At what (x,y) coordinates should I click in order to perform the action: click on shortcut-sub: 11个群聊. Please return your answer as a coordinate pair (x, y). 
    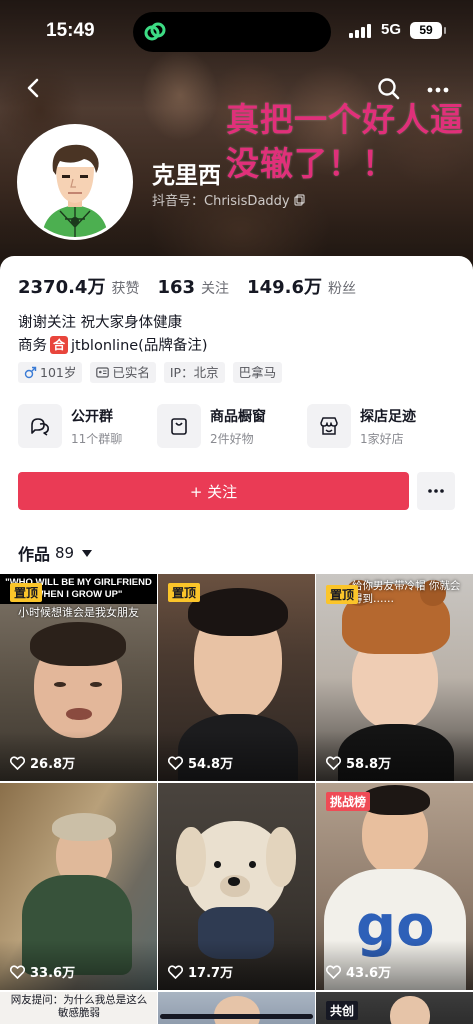
    Looking at the image, I should click on (97, 438).